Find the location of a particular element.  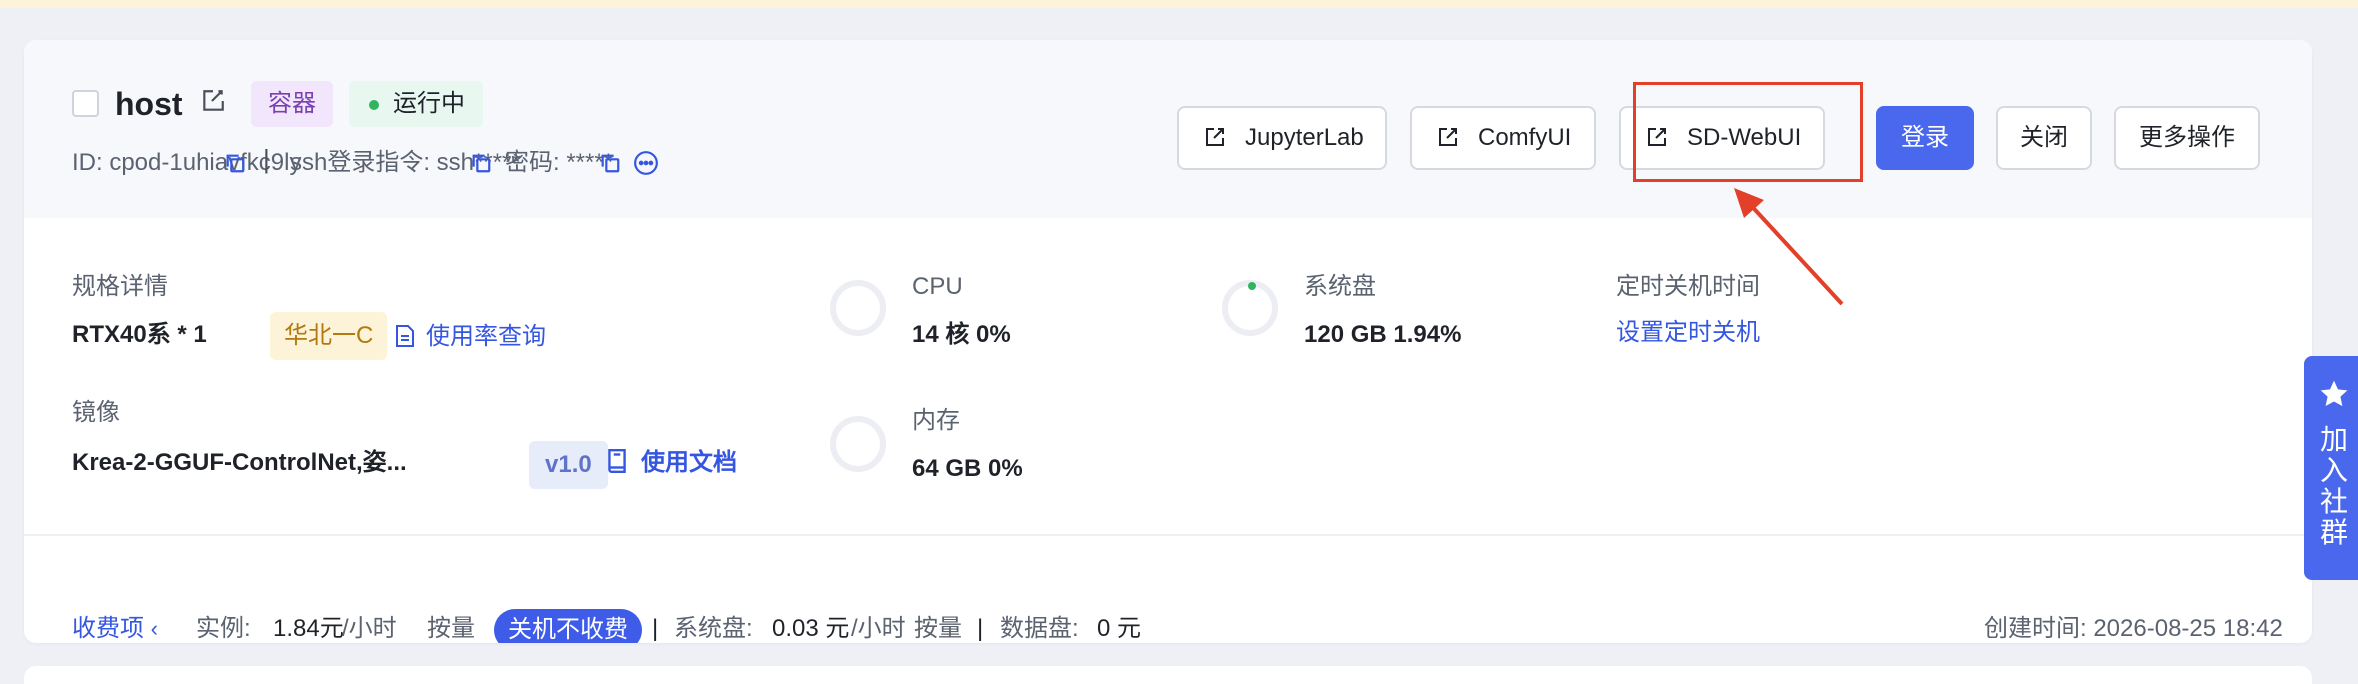

chevron-left-icon: ‹ is located at coordinates (154, 628).